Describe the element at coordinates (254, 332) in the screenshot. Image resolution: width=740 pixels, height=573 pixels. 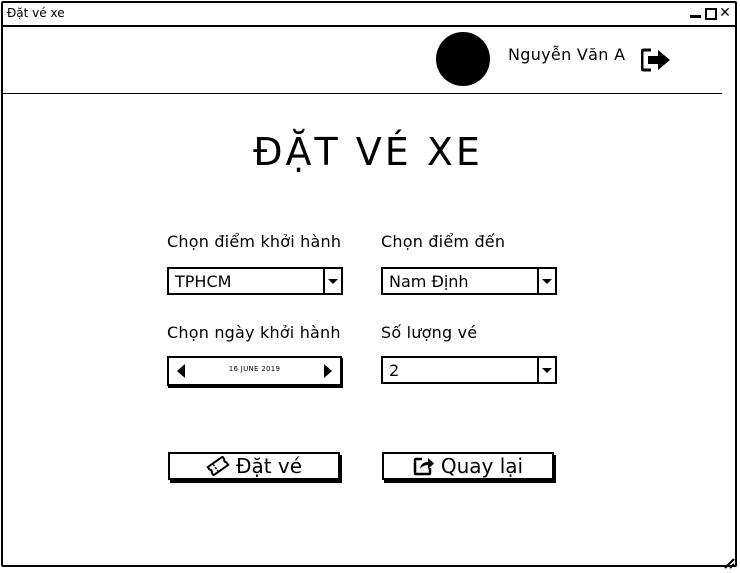
I see `date-label: Chọn ngày khởi hành` at that location.